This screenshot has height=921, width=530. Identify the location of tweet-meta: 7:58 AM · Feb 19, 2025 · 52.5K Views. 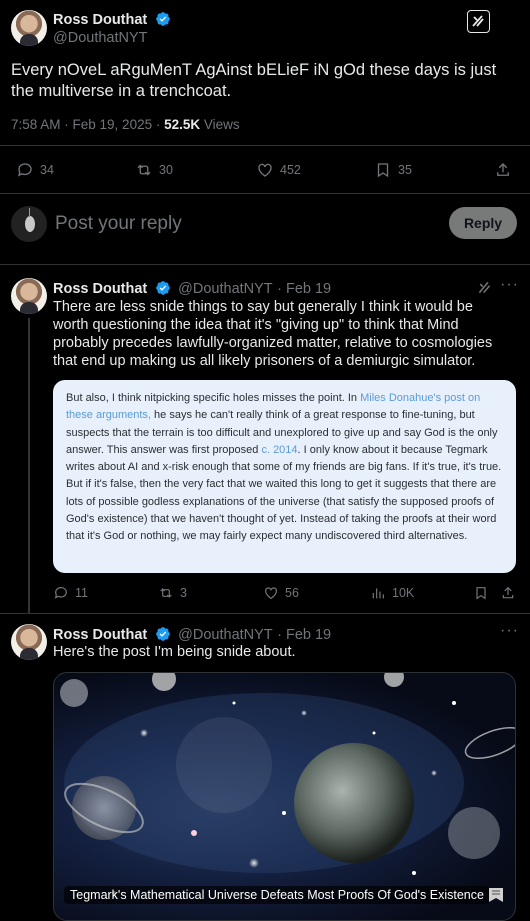
(125, 124).